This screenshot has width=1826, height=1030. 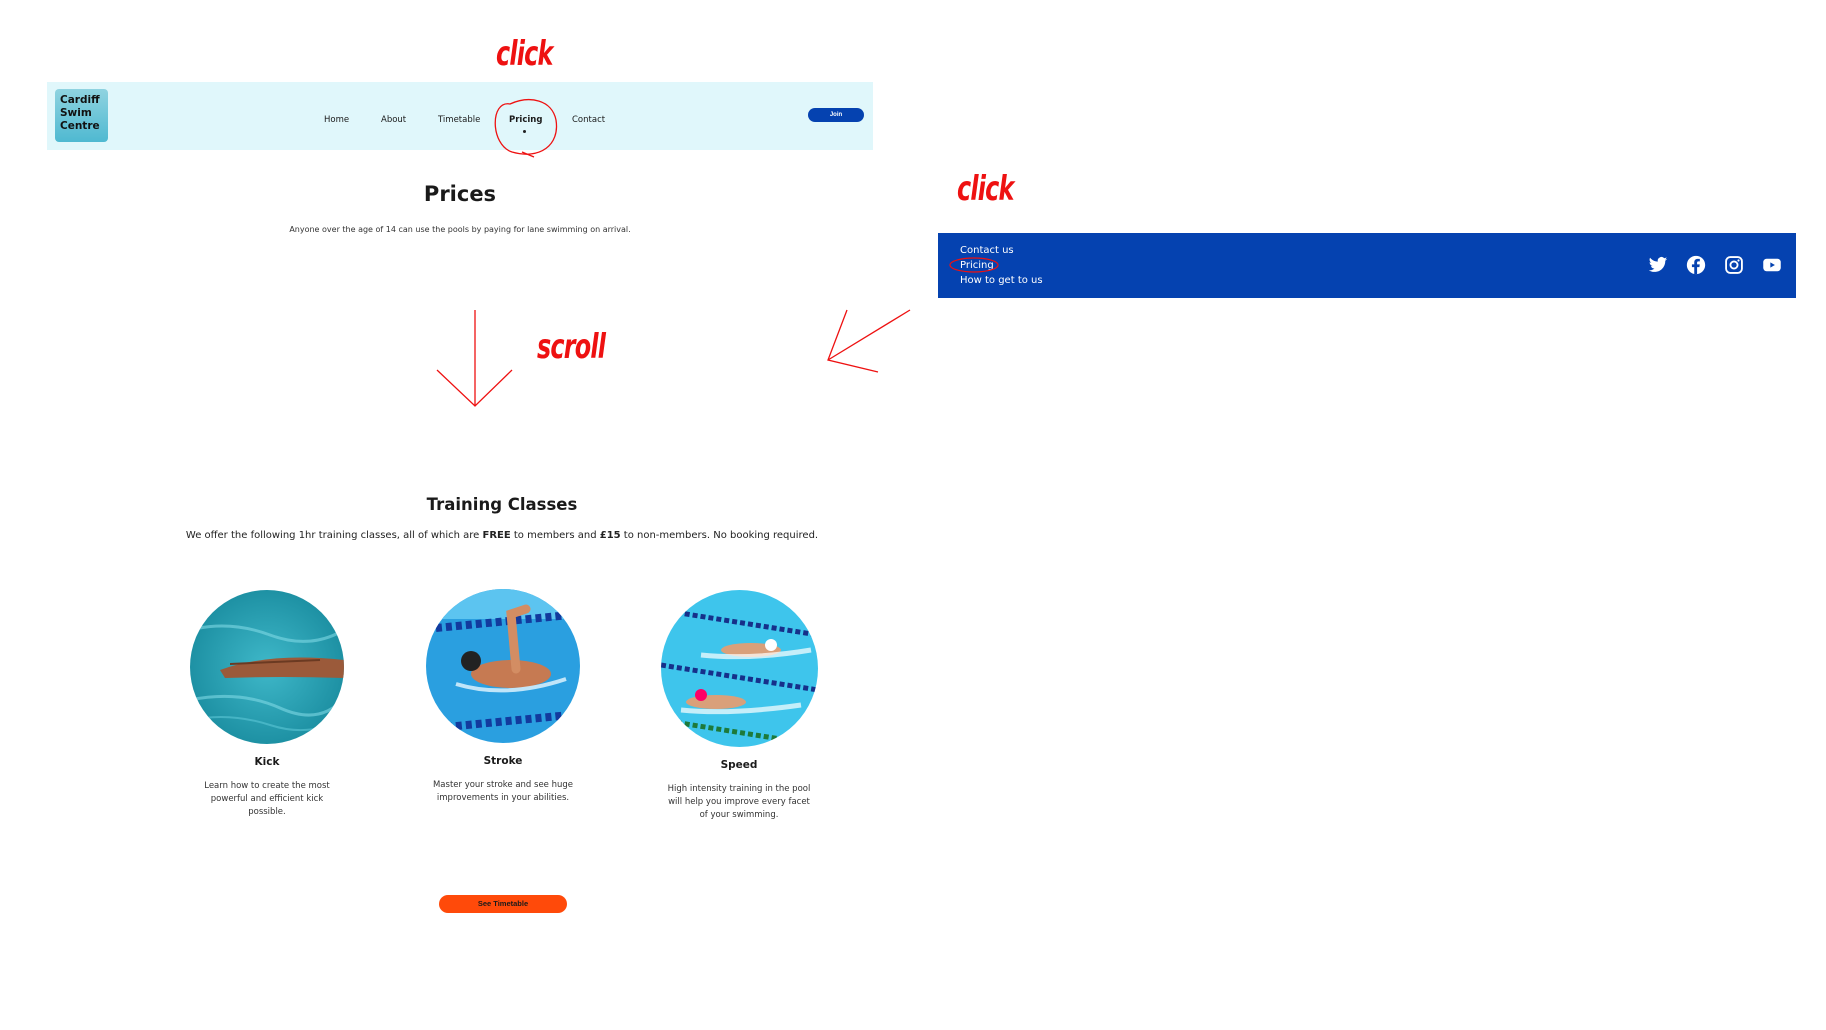 I want to click on youtube-icon, so click(x=1772, y=265).